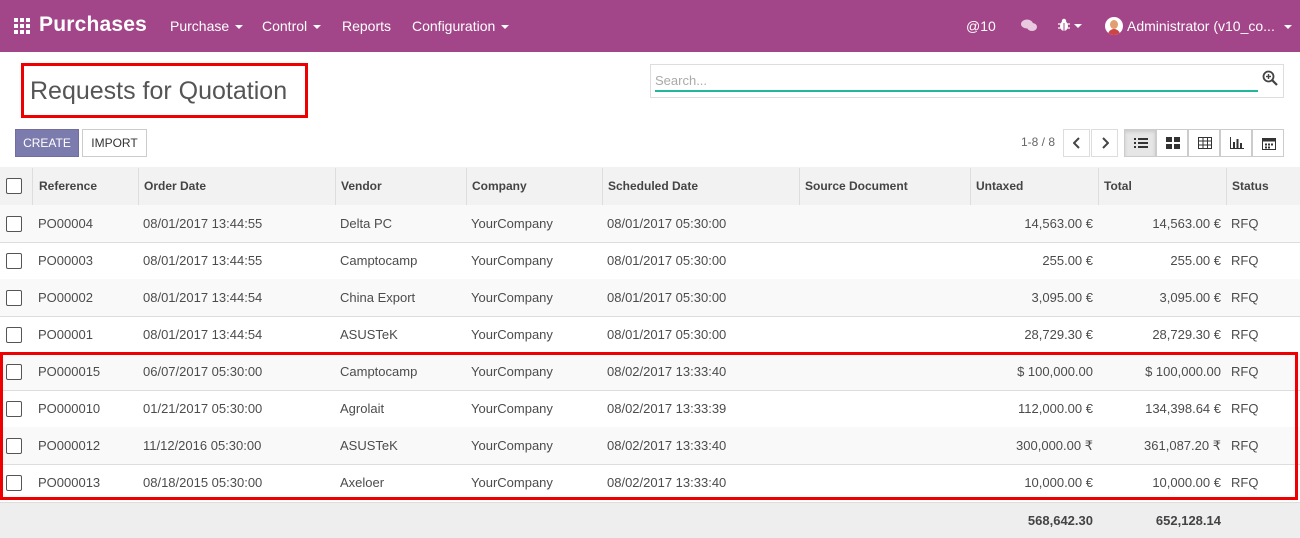 The image size is (1300, 538). I want to click on pivot-view-icon, so click(1205, 143).